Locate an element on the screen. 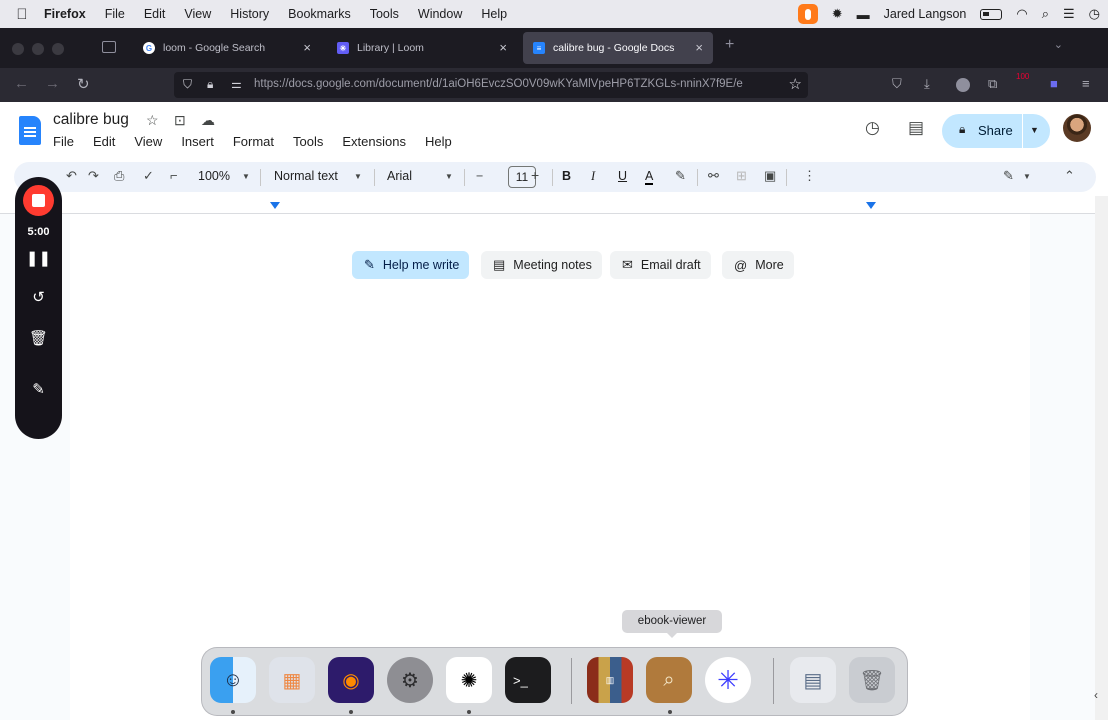 This screenshot has width=1108, height=720. menu-tools: Tools is located at coordinates (384, 14).